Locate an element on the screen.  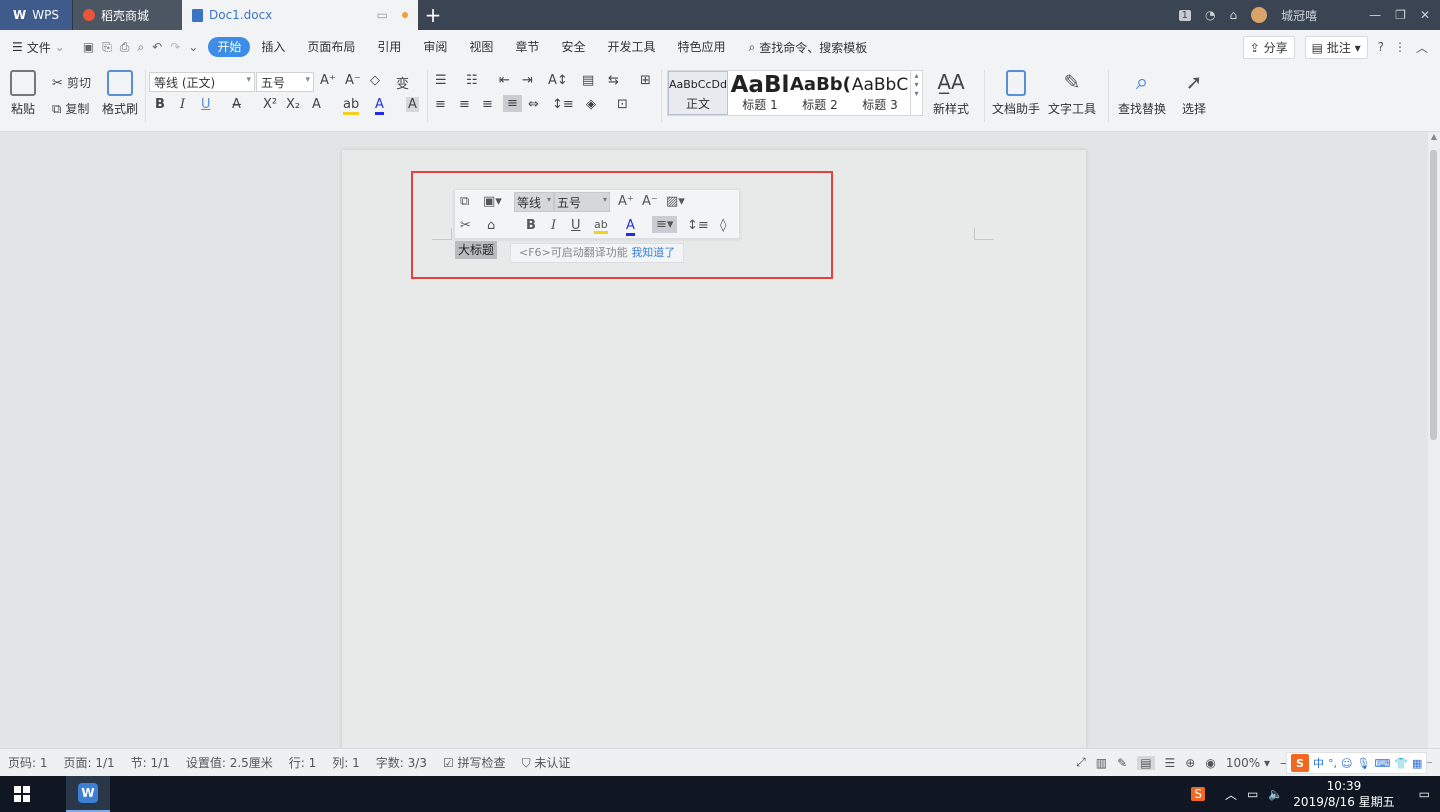
redo-icon: ↷ is located at coordinates (175, 47).